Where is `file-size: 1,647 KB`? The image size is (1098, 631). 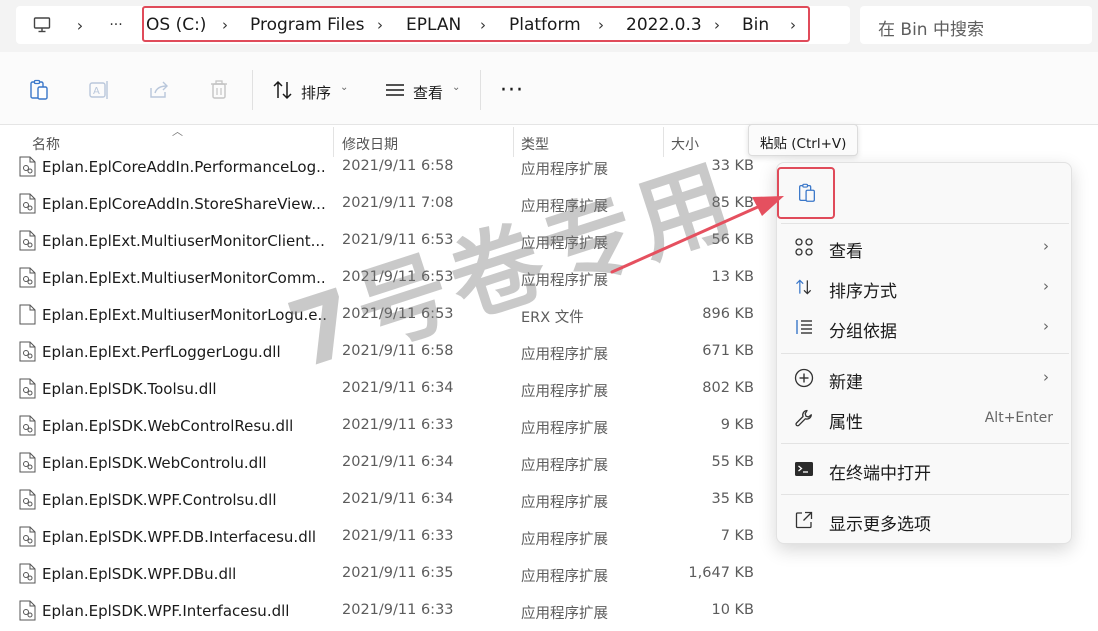 file-size: 1,647 KB is located at coordinates (721, 573).